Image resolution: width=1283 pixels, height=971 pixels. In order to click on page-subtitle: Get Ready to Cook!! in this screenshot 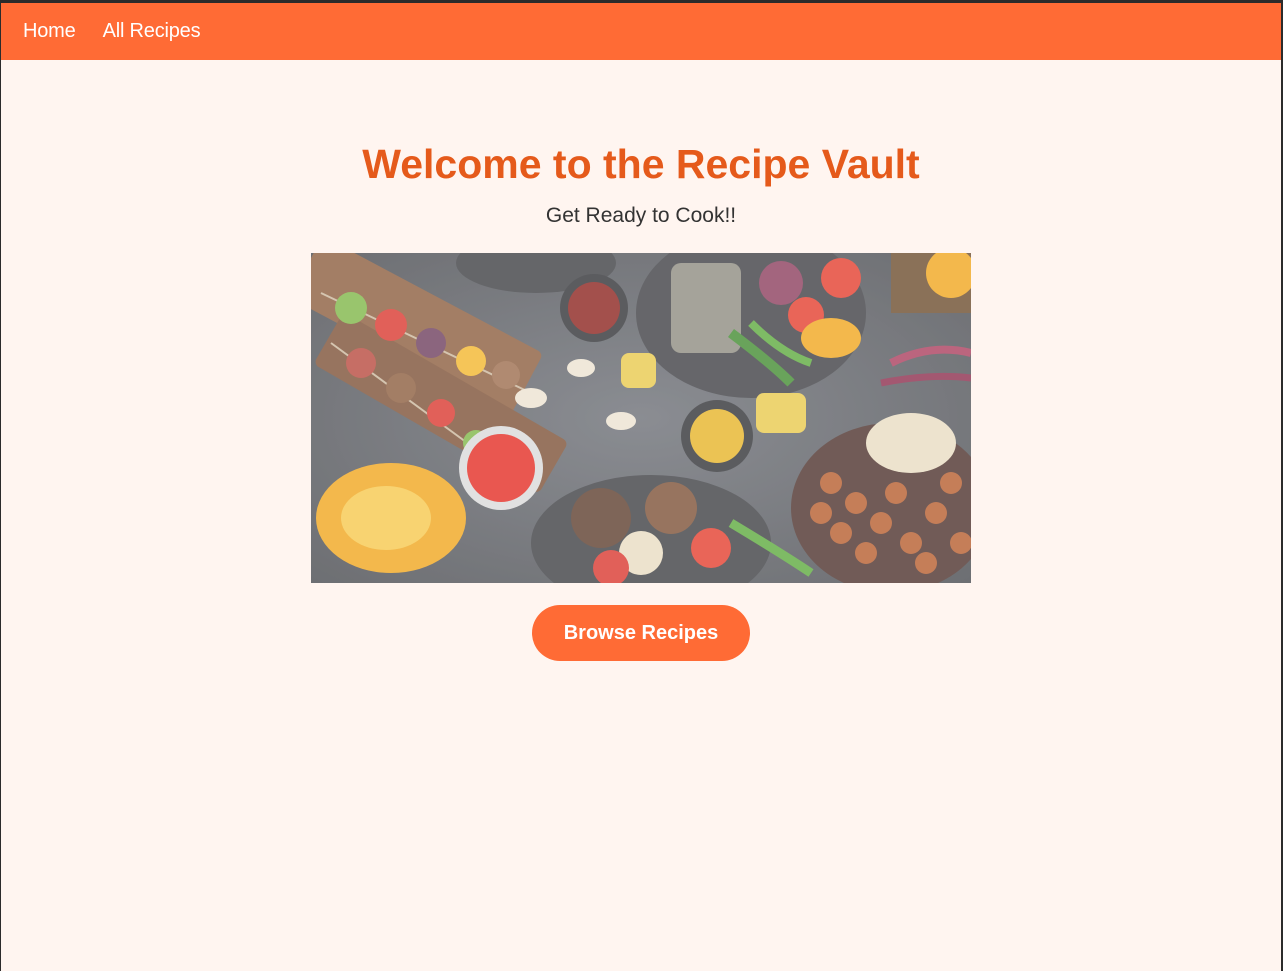, I will do `click(641, 216)`.